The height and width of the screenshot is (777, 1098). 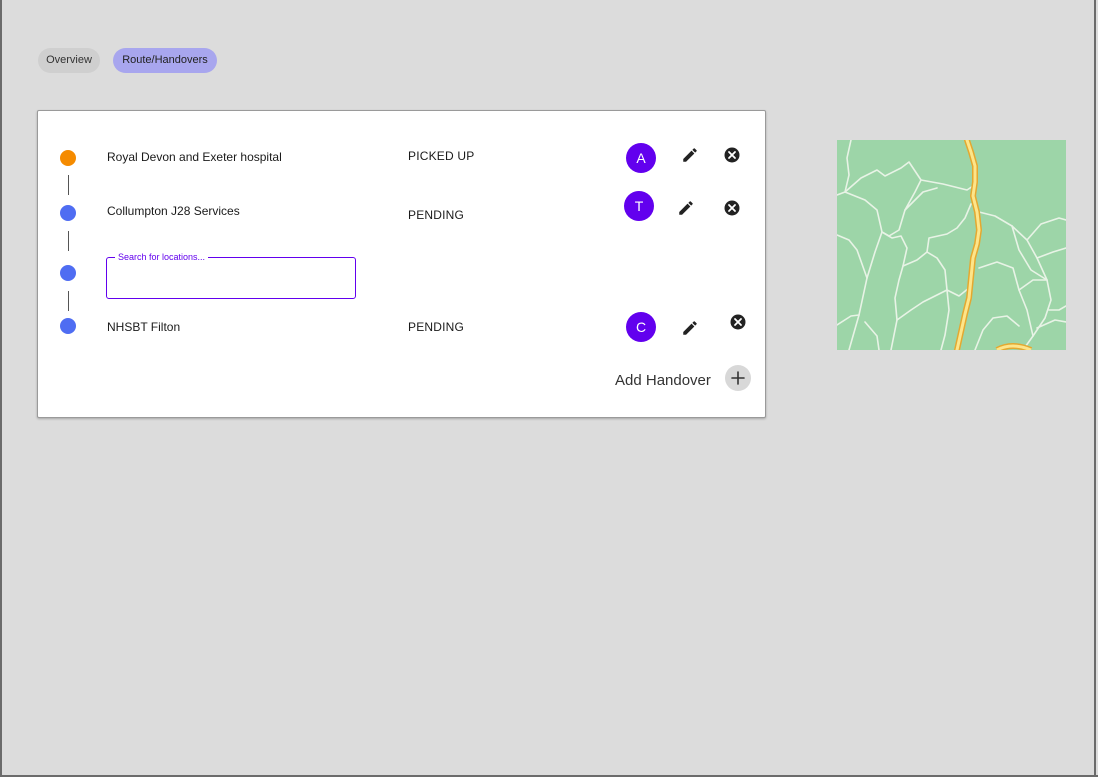 I want to click on map-canvas, so click(x=951, y=245).